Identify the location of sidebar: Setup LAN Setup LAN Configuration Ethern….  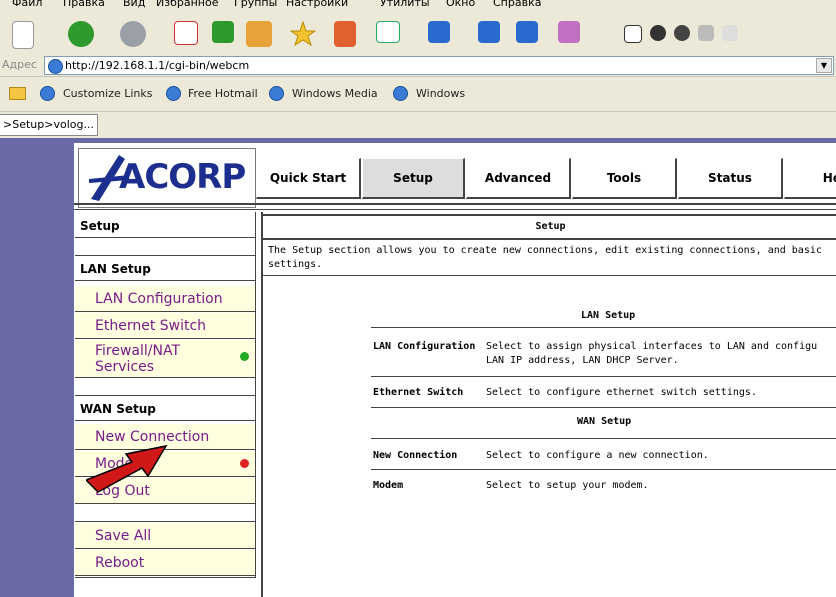
(165, 395).